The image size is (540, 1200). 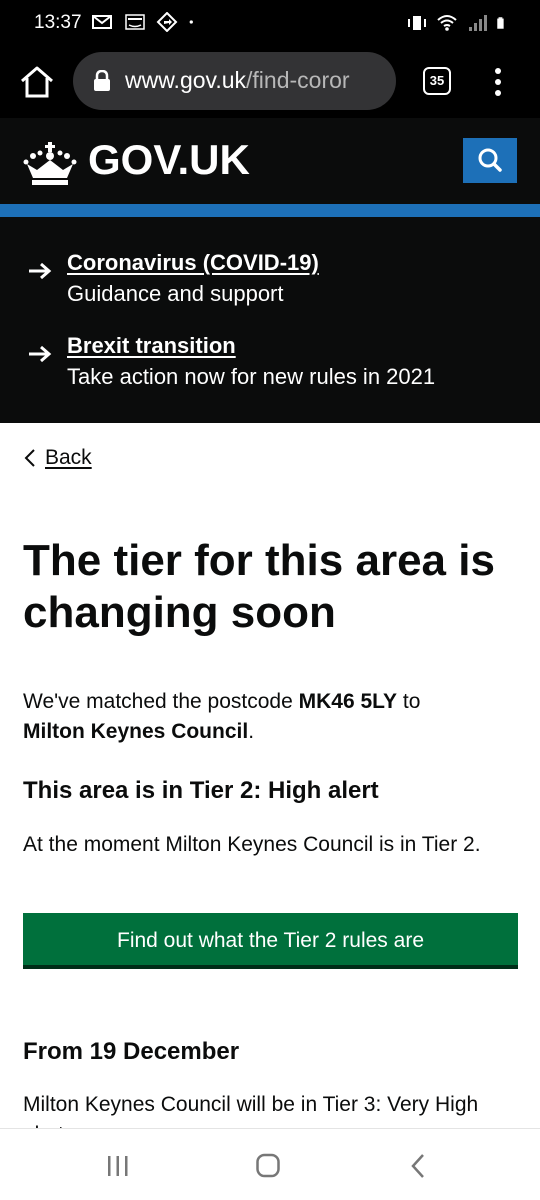 I want to click on amazon-icon, so click(x=135, y=22).